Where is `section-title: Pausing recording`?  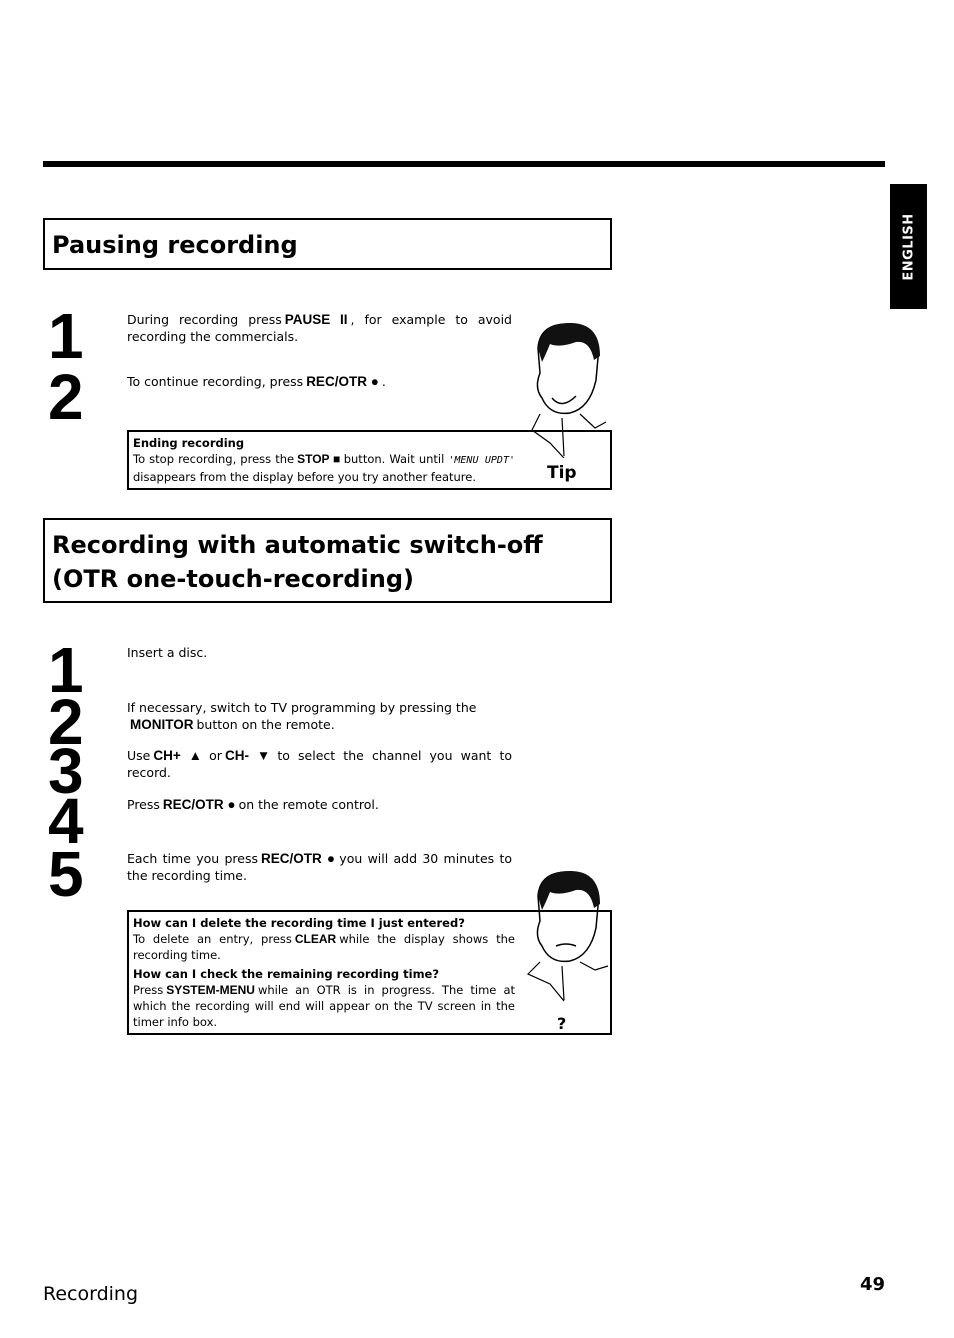
section-title: Pausing recording is located at coordinates (175, 245).